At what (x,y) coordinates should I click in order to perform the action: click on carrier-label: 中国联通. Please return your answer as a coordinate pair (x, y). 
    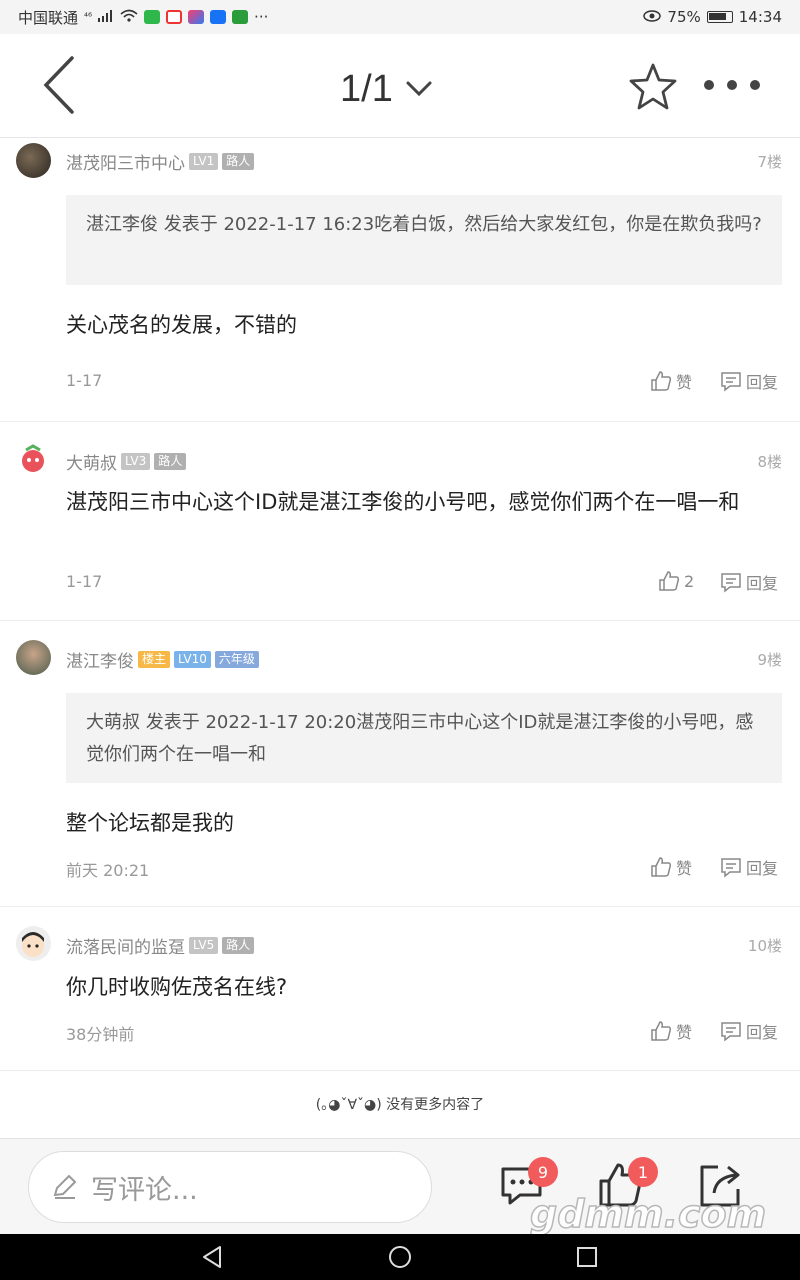
    Looking at the image, I should click on (48, 17).